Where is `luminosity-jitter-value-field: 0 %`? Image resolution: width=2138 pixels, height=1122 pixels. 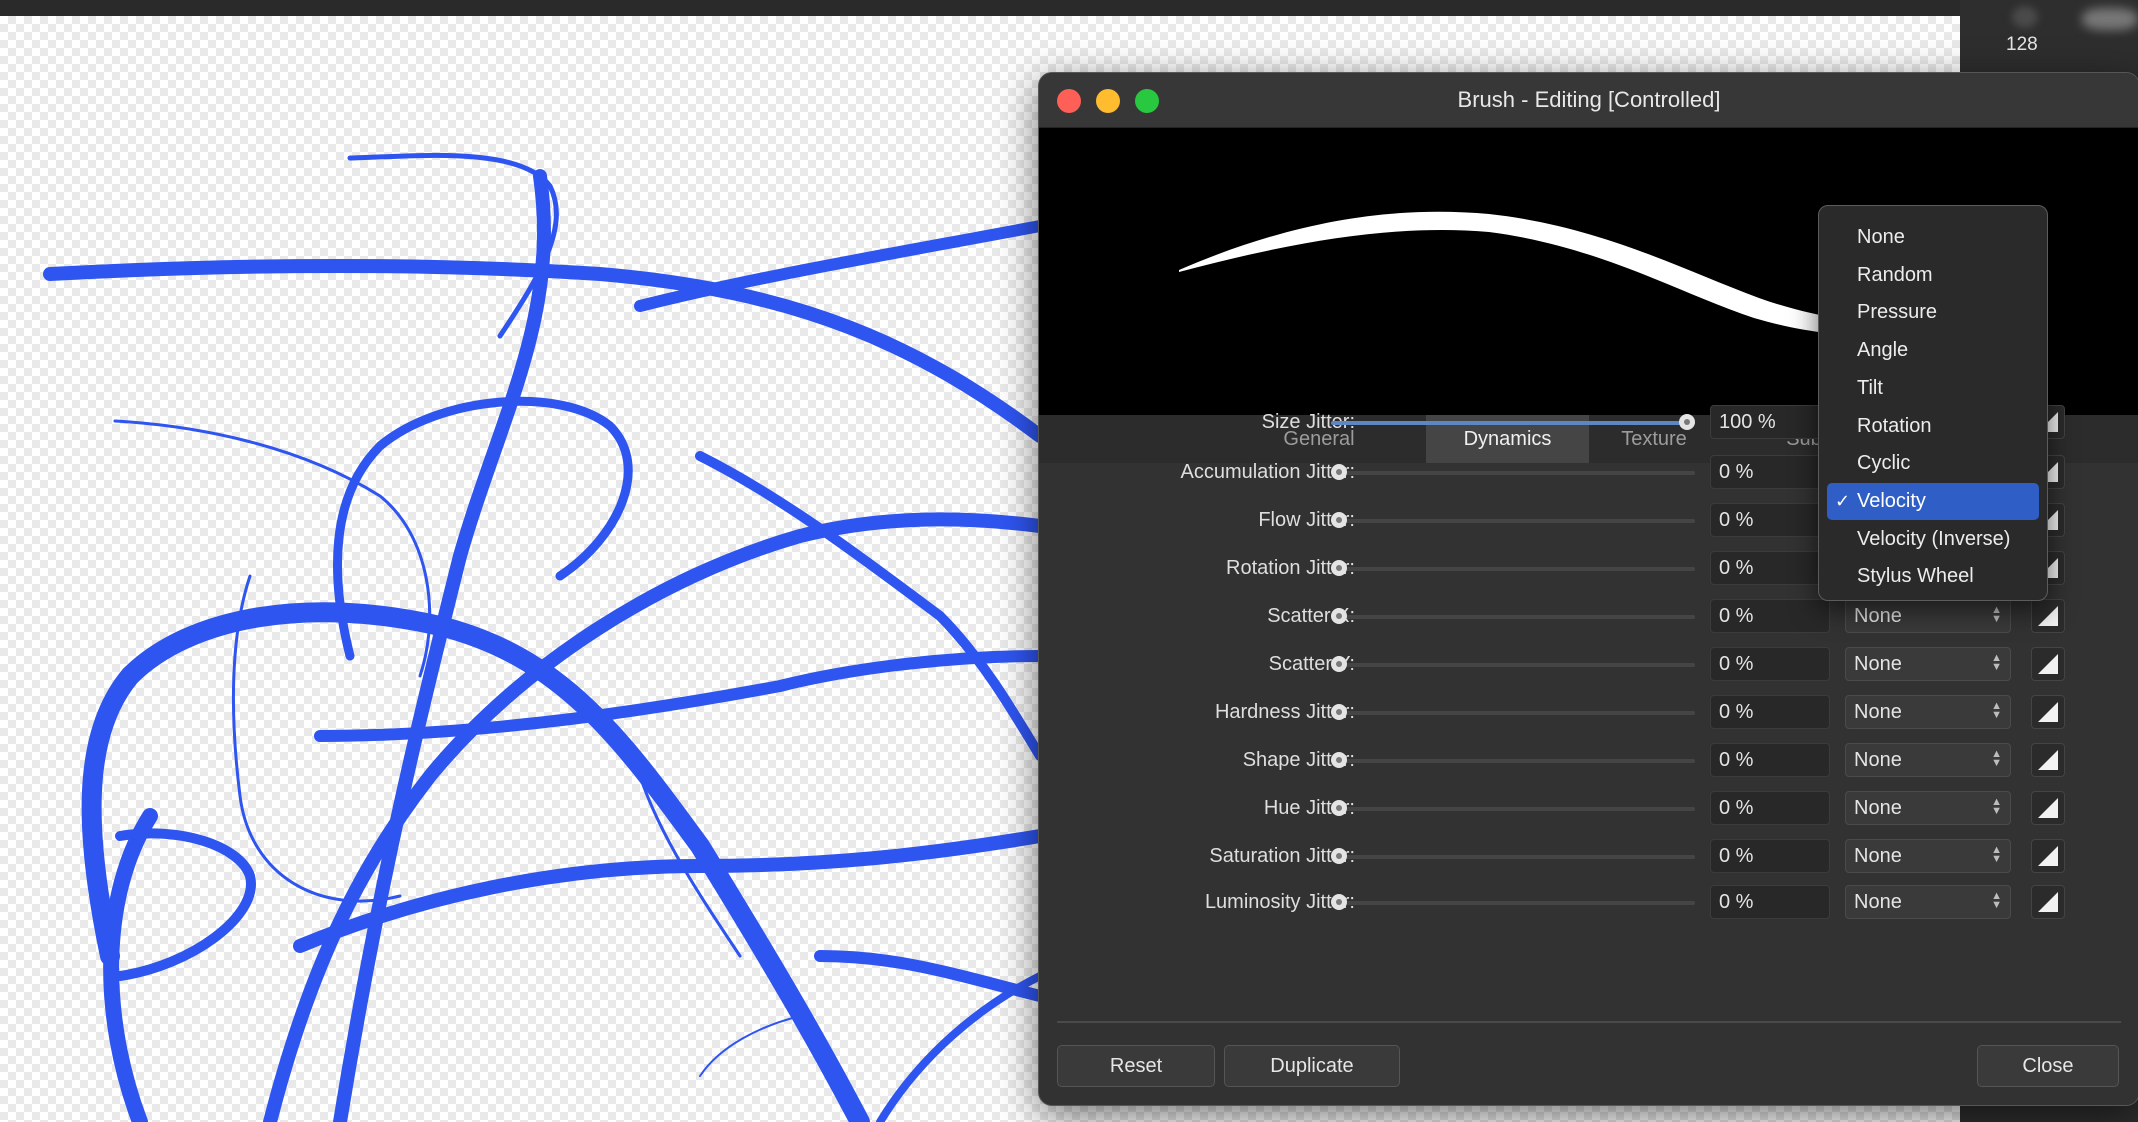
luminosity-jitter-value-field: 0 % is located at coordinates (1770, 902).